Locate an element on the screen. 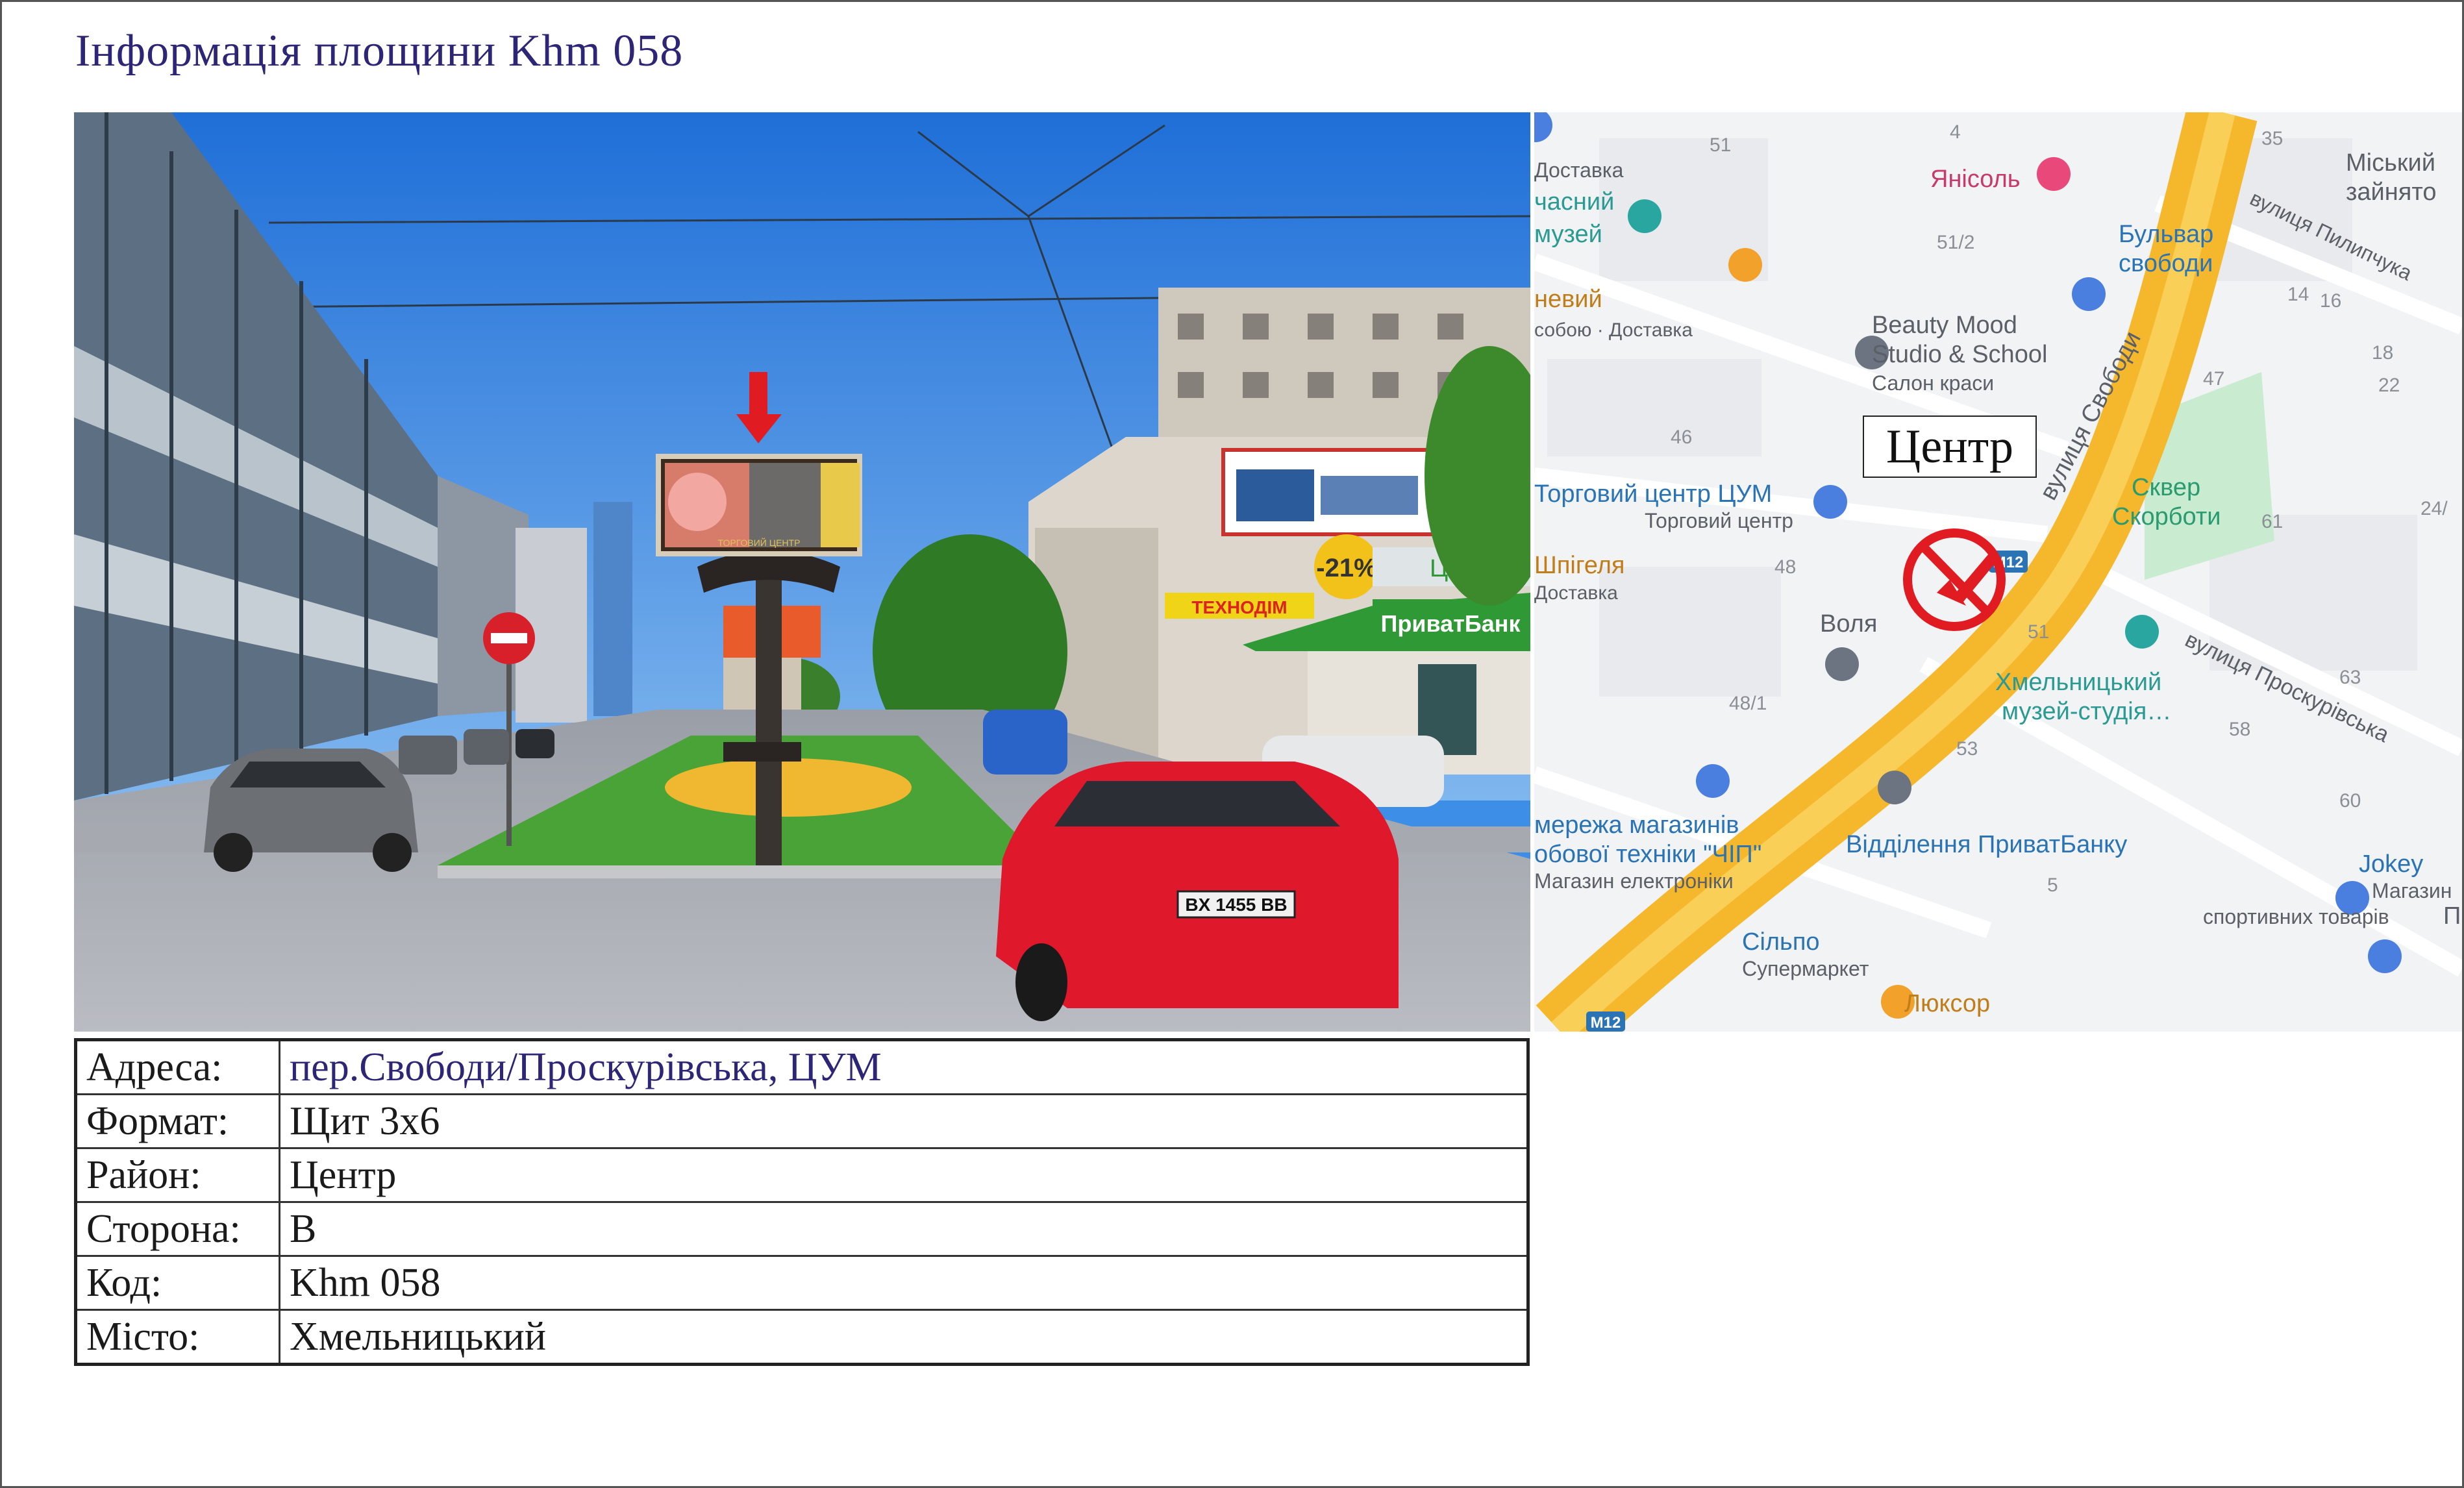 The height and width of the screenshot is (1488, 2464). svg-text: собою · Доставка is located at coordinates (1613, 330).